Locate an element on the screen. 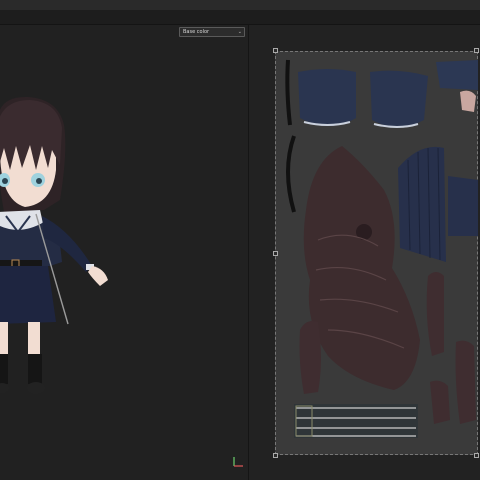  uv-island-ribbon-mid is located at coordinates (291, 174).